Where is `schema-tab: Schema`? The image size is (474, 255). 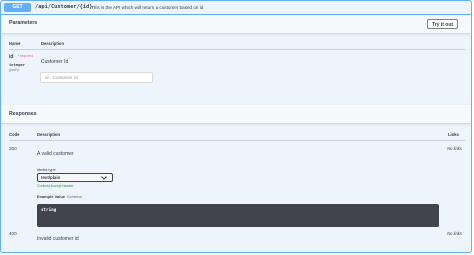 schema-tab: Schema is located at coordinates (74, 196).